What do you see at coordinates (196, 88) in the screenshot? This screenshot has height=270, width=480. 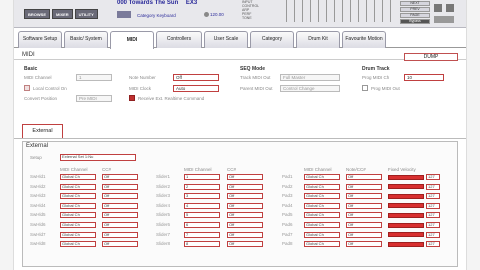 I see `midi-clock-field: Auto` at bounding box center [196, 88].